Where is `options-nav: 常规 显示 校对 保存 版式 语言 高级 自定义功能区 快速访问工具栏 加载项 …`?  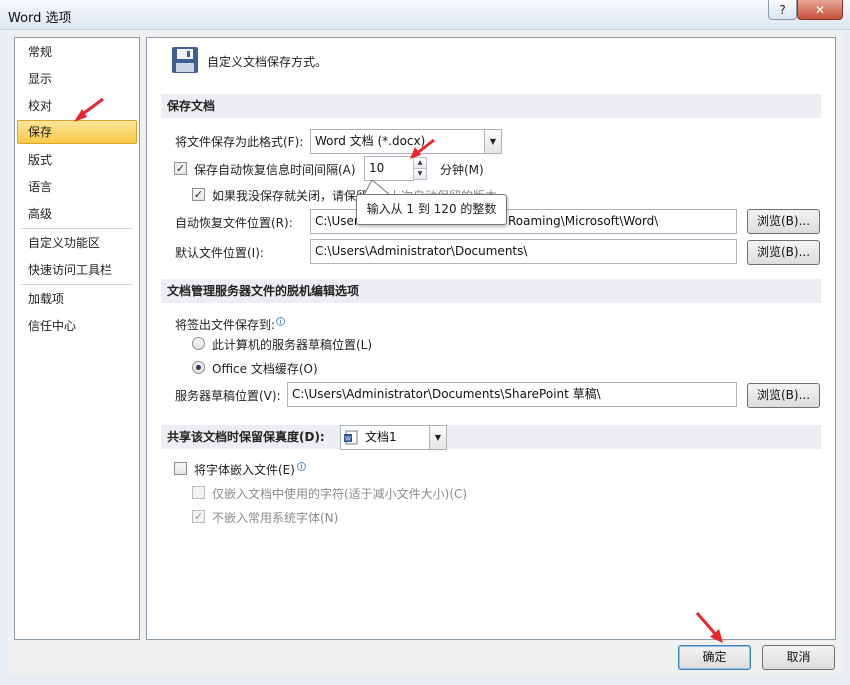
options-nav: 常规 显示 校对 保存 版式 语言 高级 自定义功能区 快速访问工具栏 加载项 … is located at coordinates (77, 338).